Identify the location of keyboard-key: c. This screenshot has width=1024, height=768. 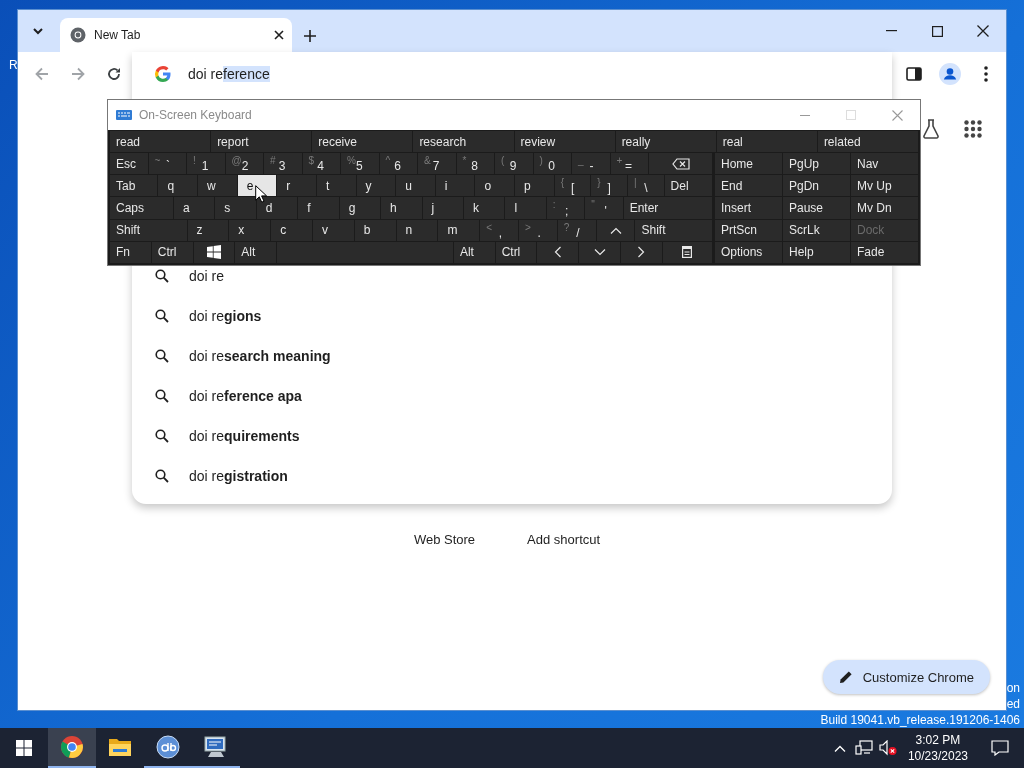
(291, 230).